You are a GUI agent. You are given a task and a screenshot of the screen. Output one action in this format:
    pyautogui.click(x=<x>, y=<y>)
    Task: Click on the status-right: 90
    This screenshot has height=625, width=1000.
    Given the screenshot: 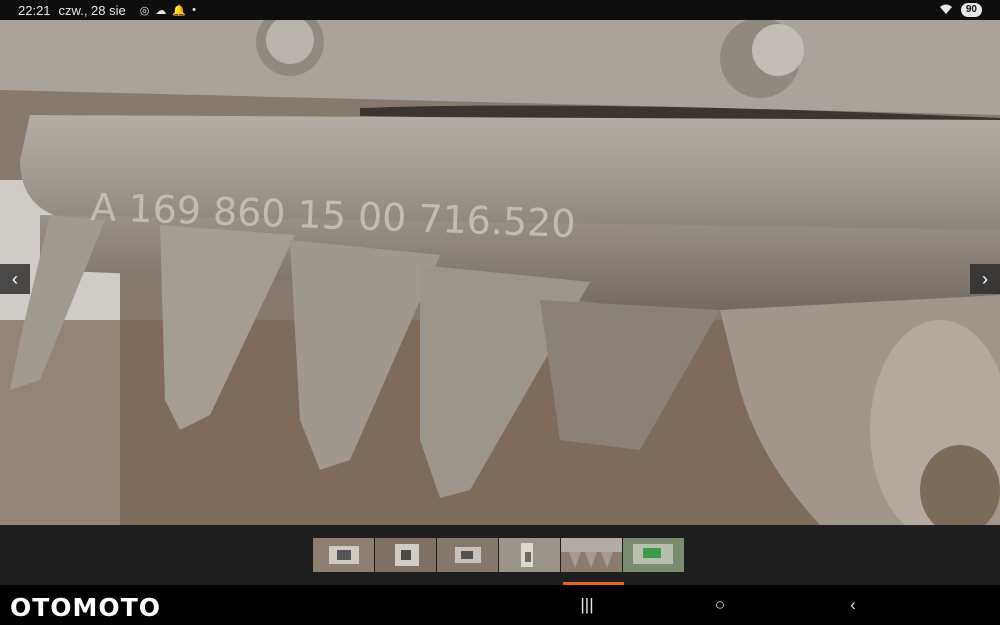 What is the action you would take?
    pyautogui.click(x=960, y=10)
    